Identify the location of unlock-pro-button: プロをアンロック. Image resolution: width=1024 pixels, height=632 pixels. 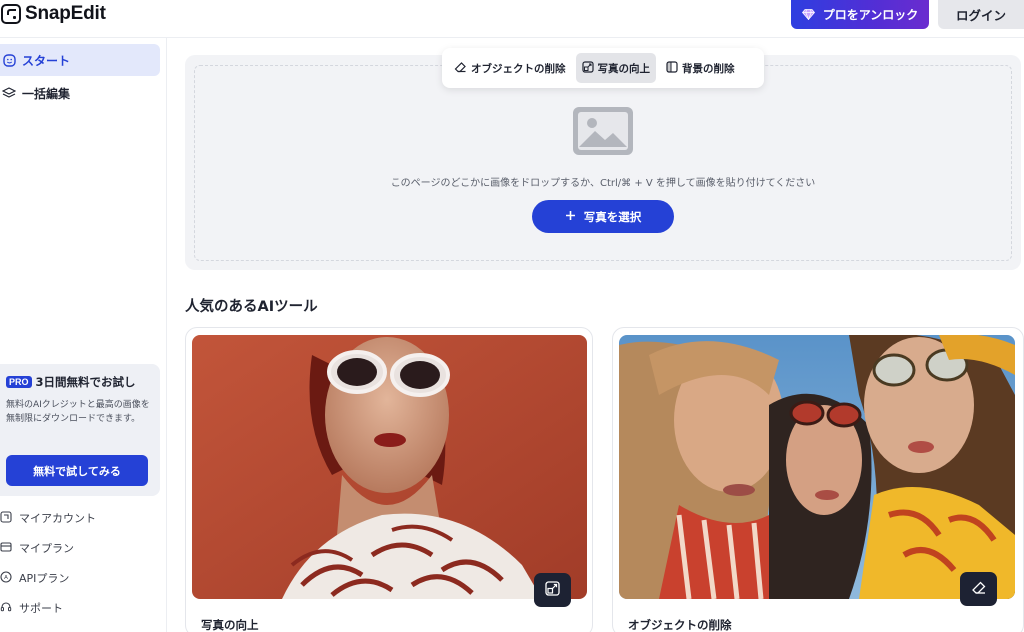
(860, 14).